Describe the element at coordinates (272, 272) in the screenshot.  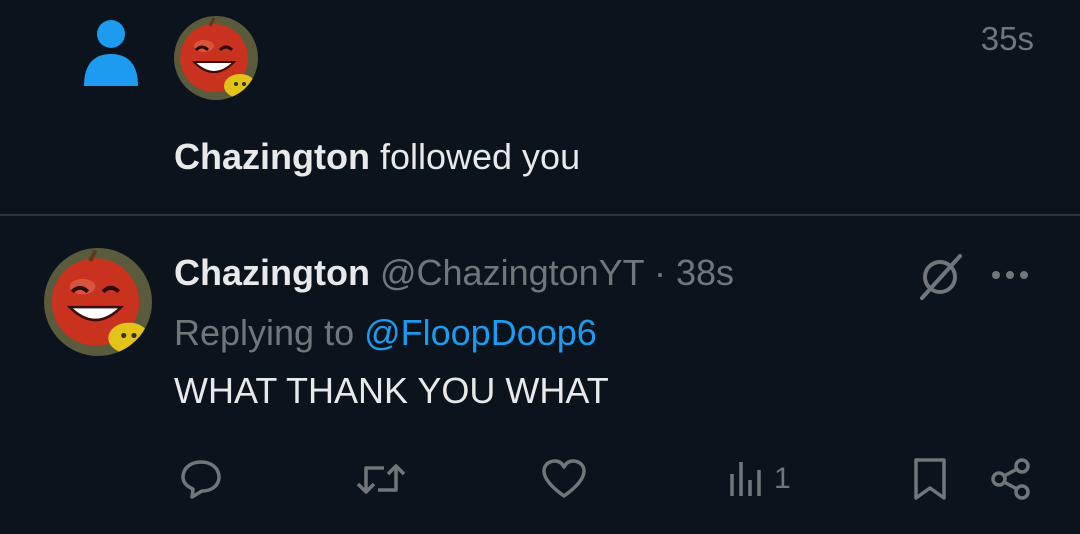
I see `author-display-name: Chazington` at that location.